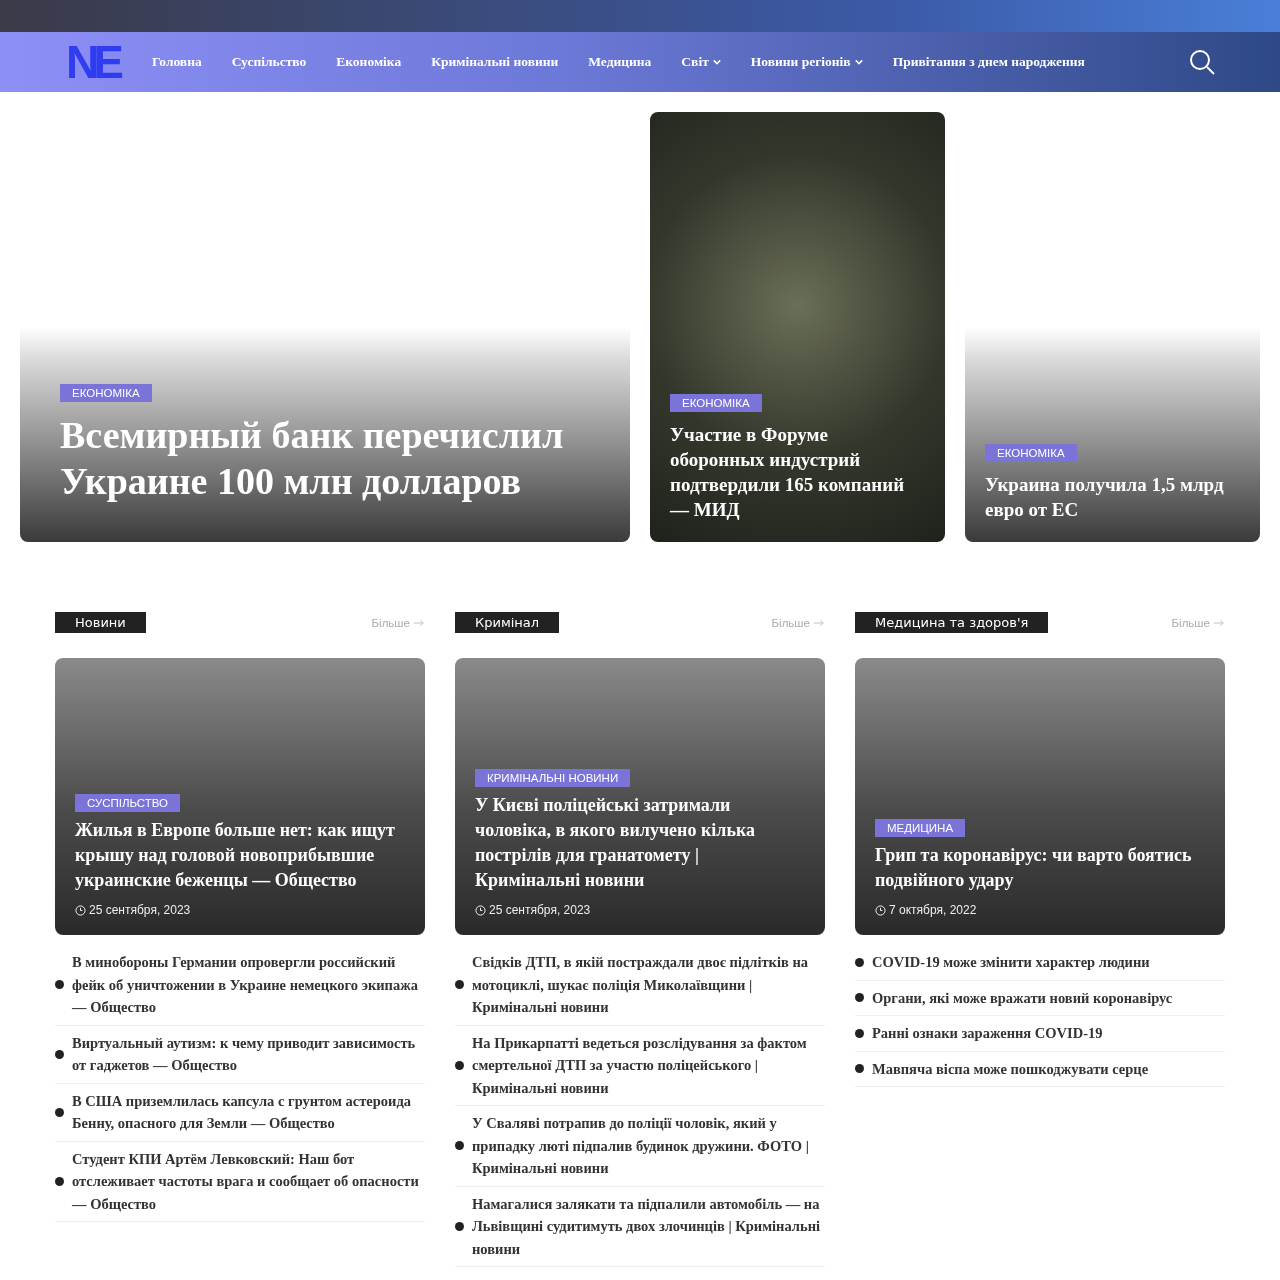 The width and height of the screenshot is (1280, 1280). Describe the element at coordinates (988, 62) in the screenshot. I see `nav-link: Привітання з днем народження` at that location.